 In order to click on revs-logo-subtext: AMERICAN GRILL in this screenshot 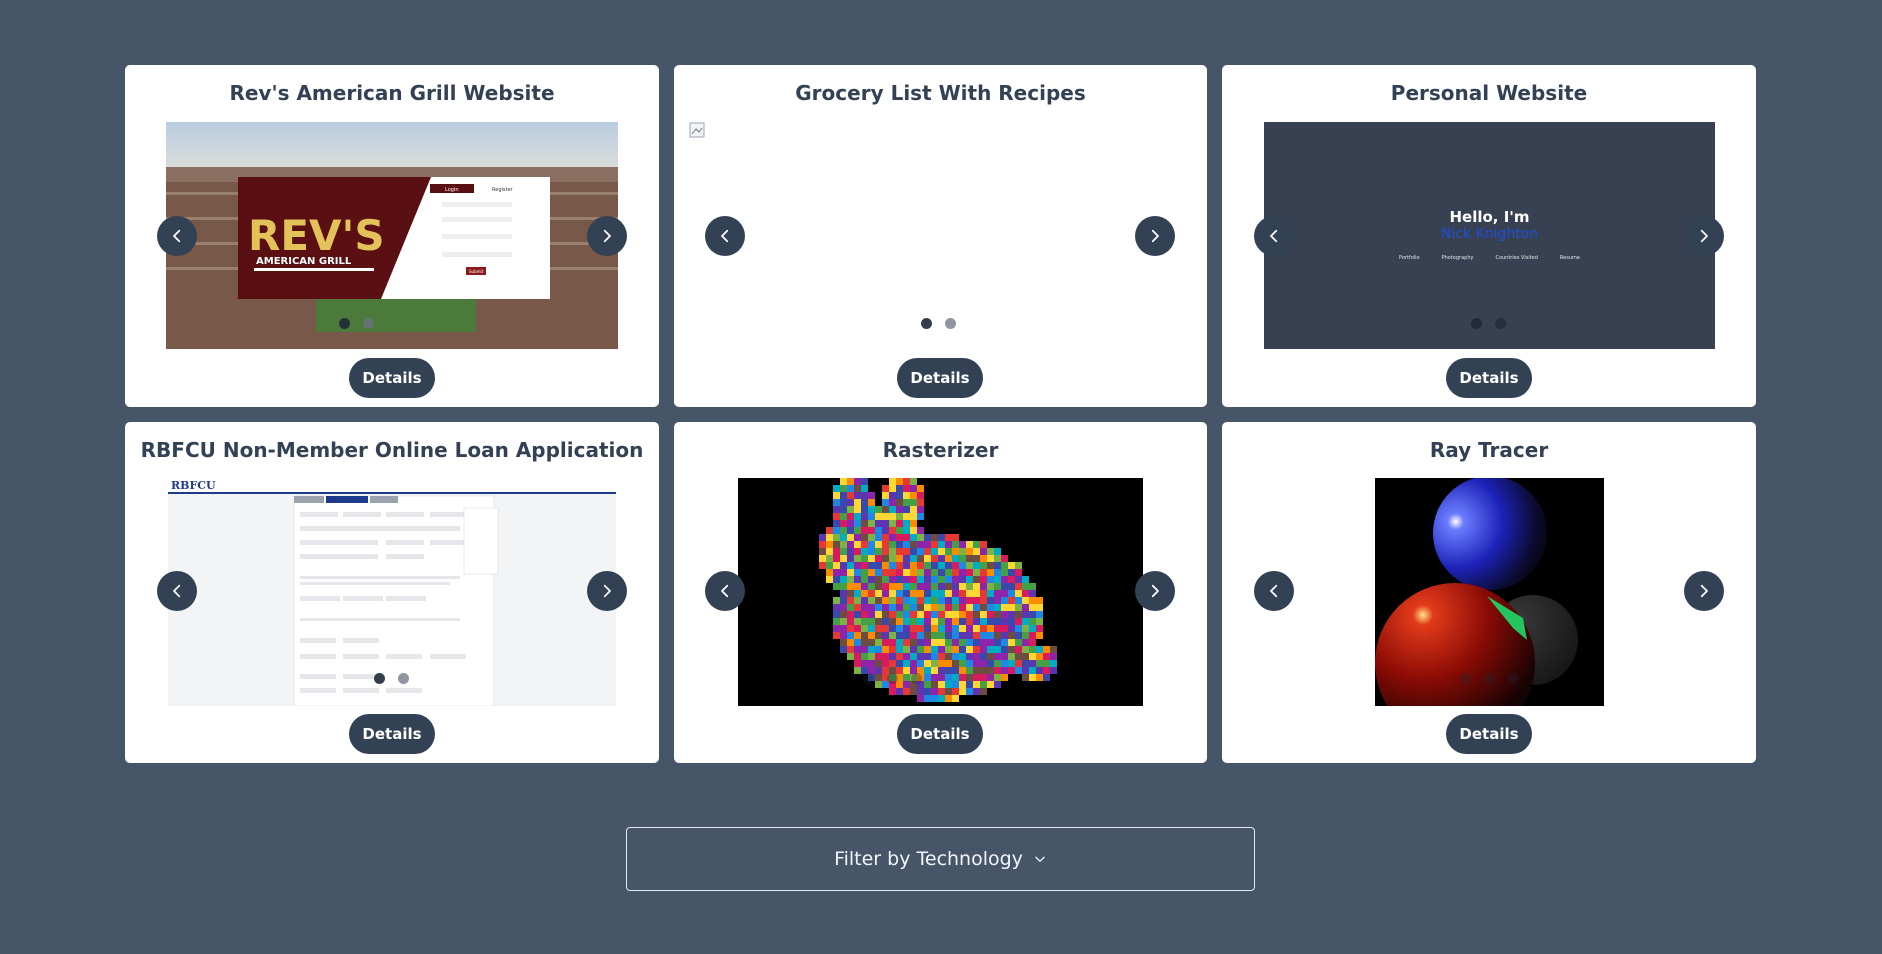, I will do `click(304, 261)`.